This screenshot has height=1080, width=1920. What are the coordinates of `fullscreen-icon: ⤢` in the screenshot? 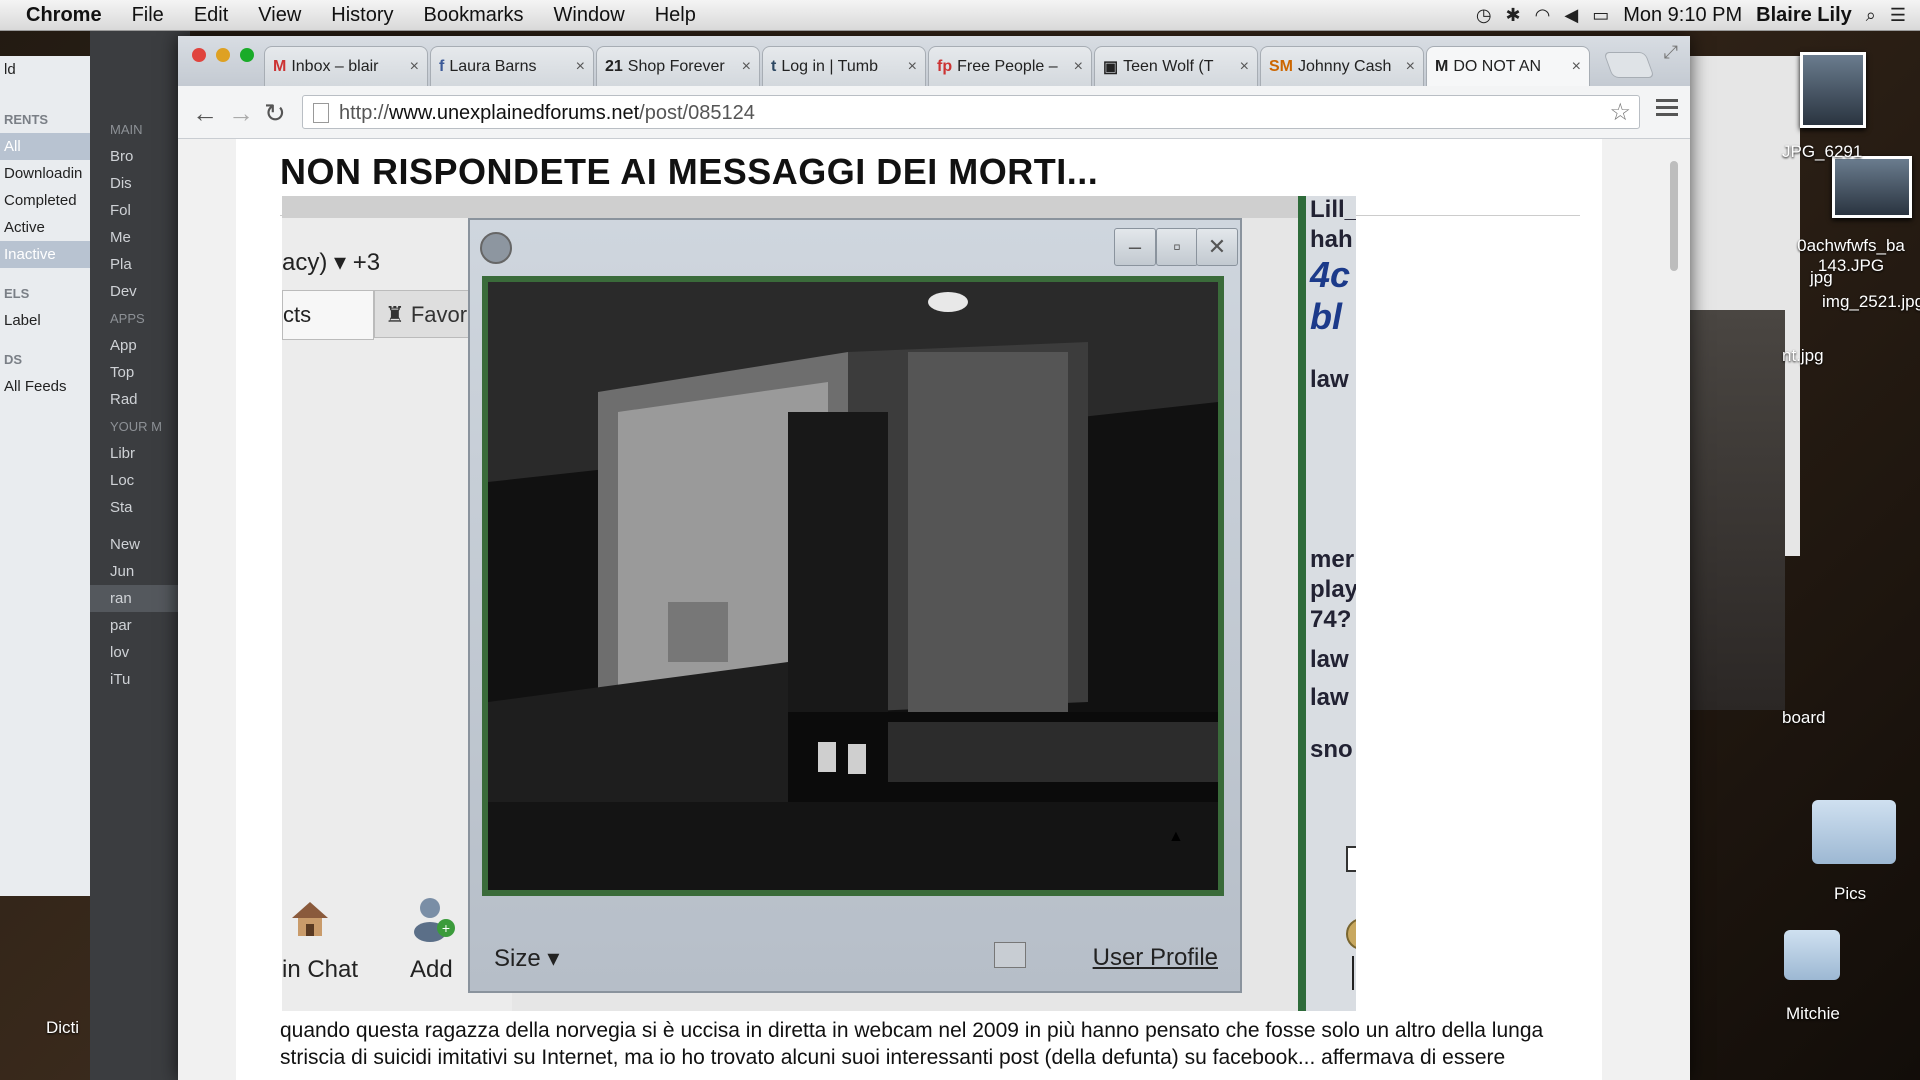 It's located at (1671, 52).